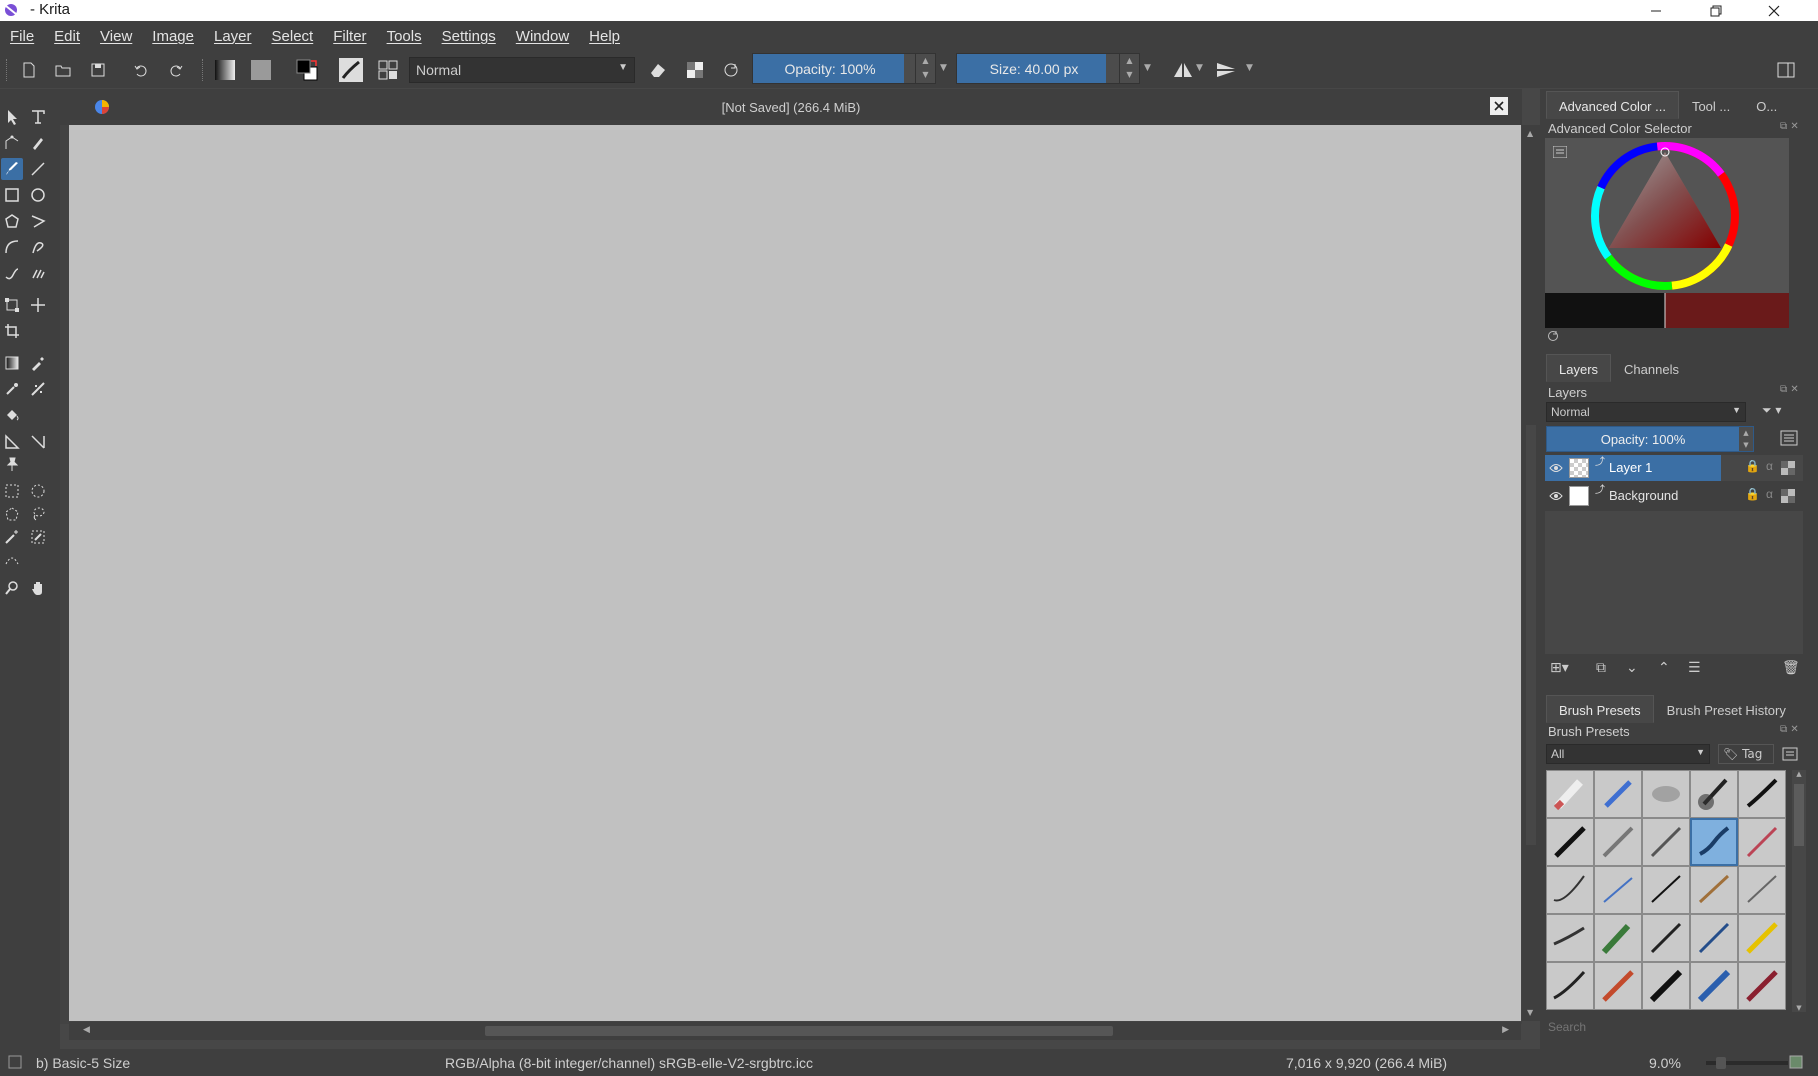  What do you see at coordinates (12, 464) in the screenshot?
I see `reference-images-tool` at bounding box center [12, 464].